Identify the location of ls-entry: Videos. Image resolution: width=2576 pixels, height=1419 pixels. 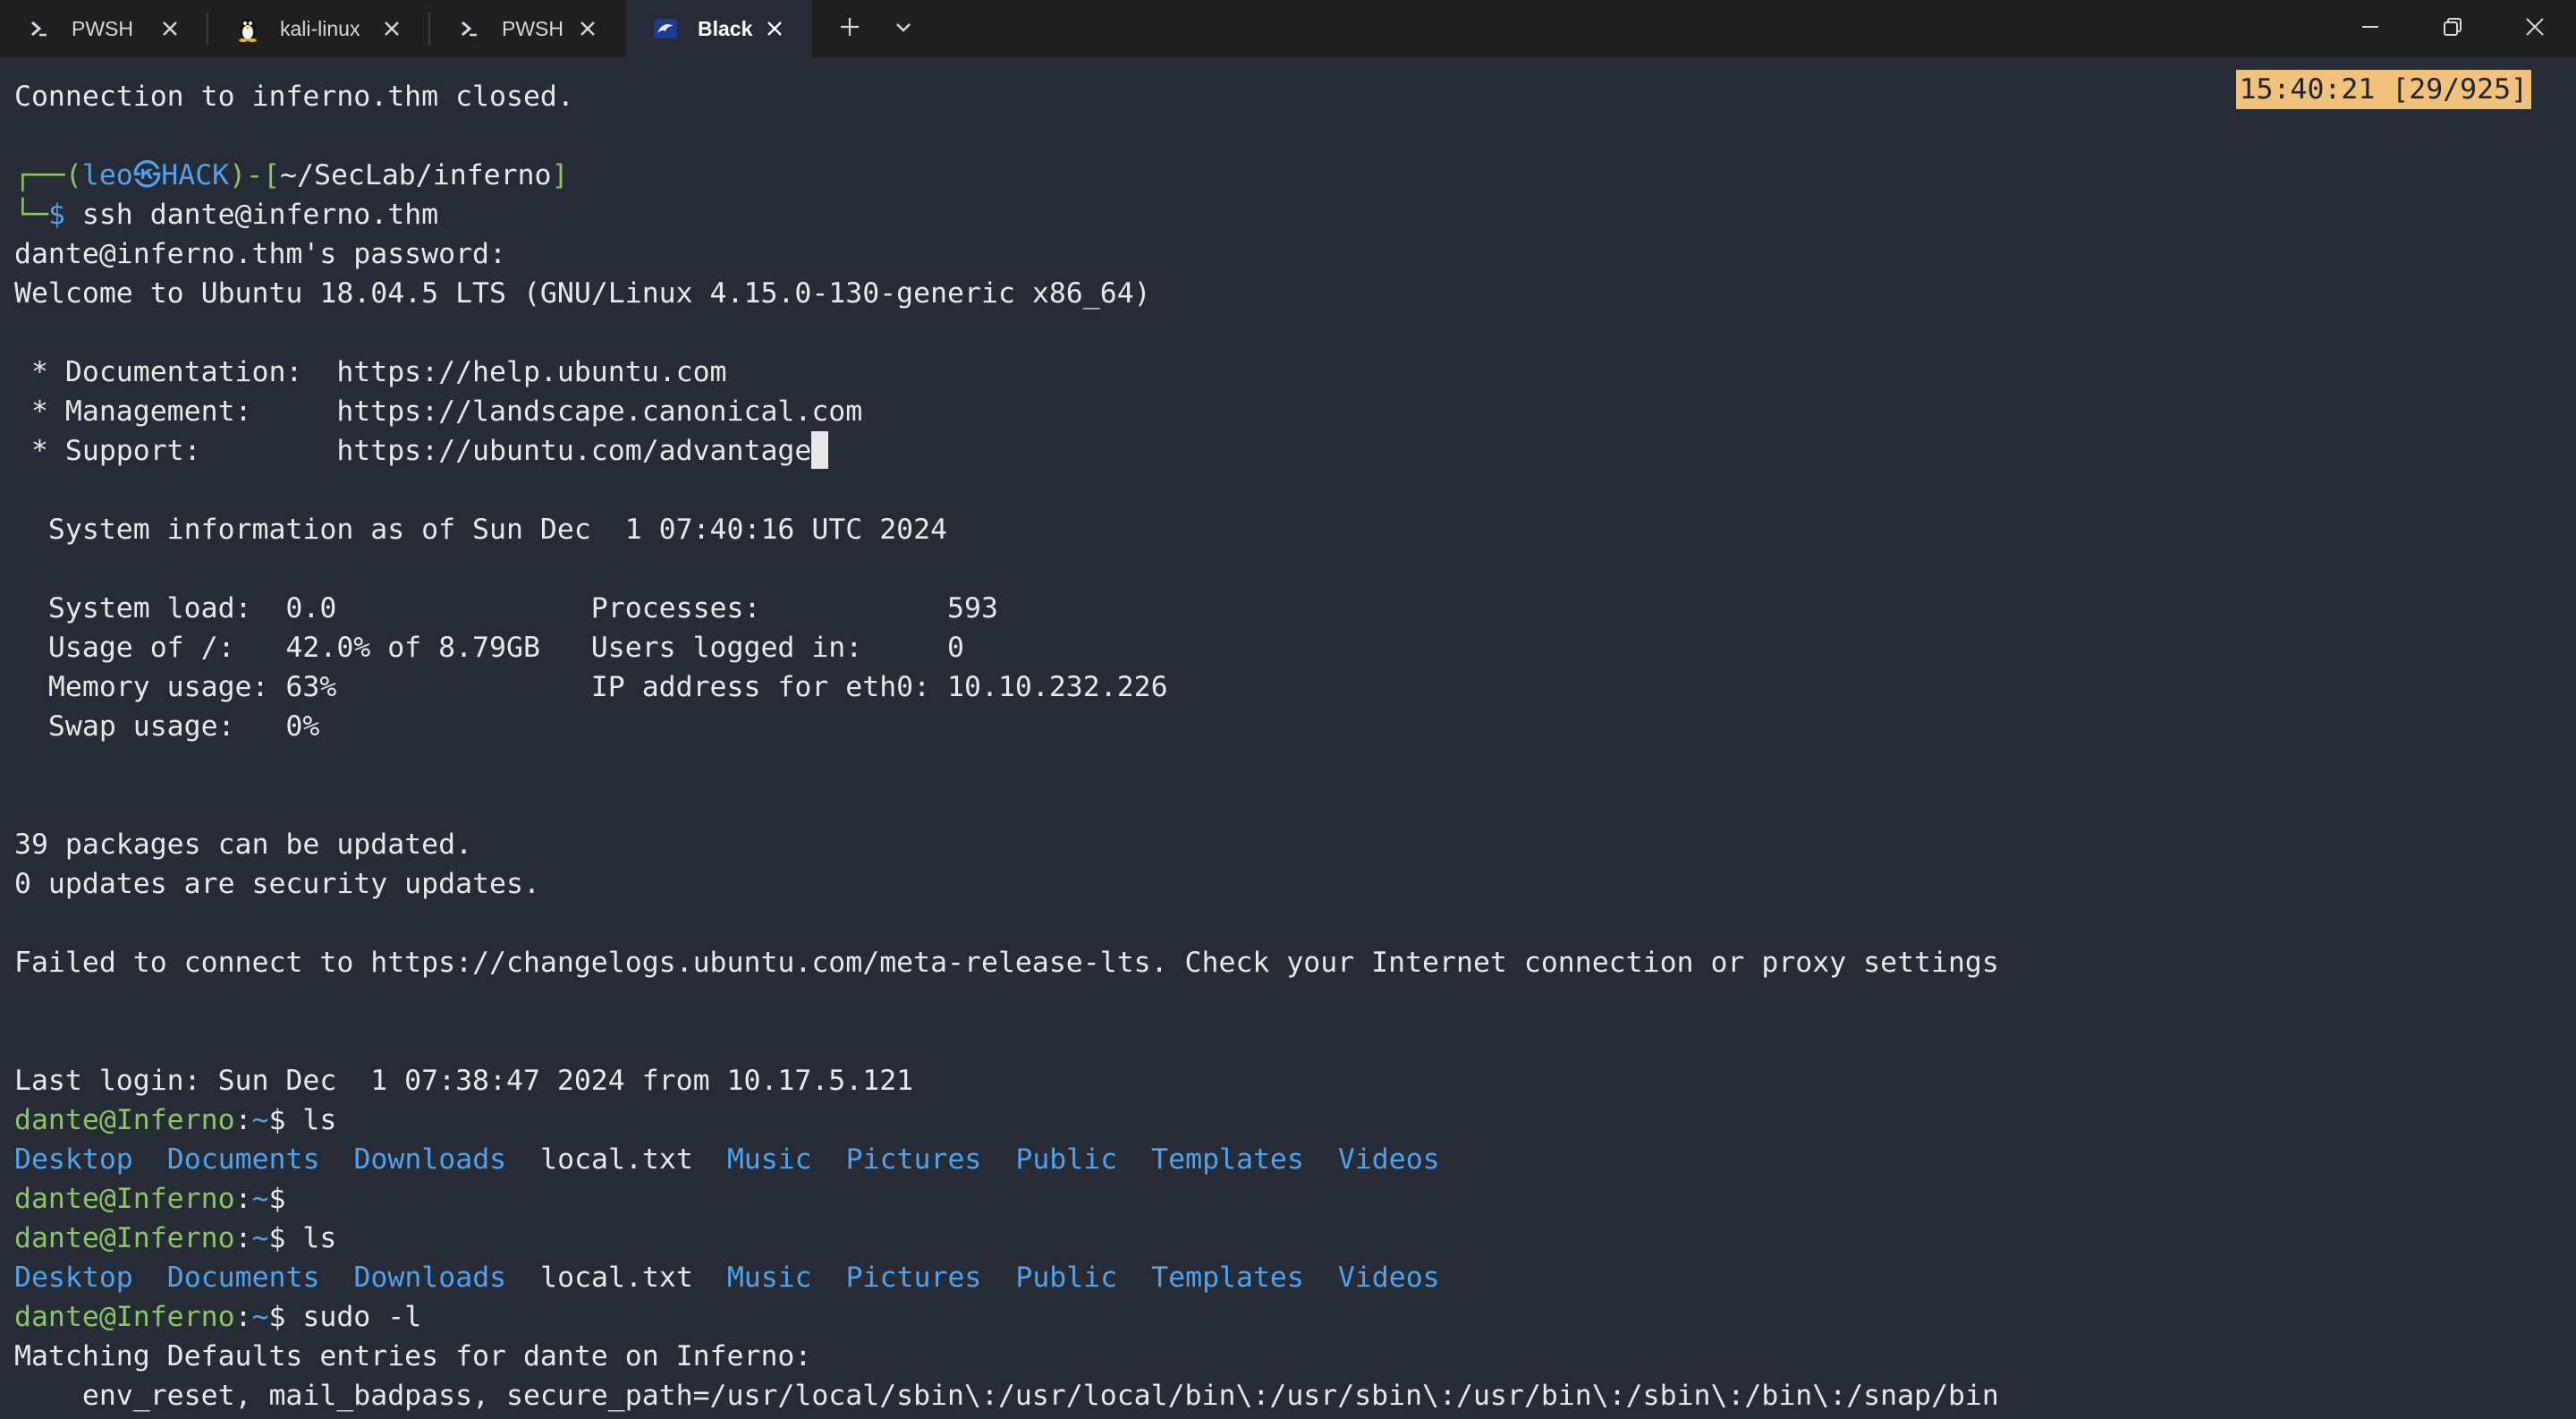
(1388, 1159).